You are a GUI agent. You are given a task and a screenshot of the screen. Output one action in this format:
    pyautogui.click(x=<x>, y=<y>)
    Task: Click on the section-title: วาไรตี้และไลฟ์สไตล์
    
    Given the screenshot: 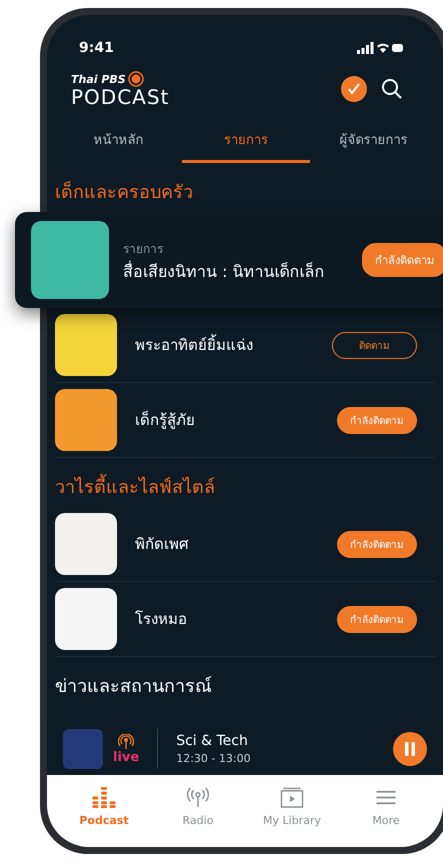 What is the action you would take?
    pyautogui.click(x=135, y=486)
    